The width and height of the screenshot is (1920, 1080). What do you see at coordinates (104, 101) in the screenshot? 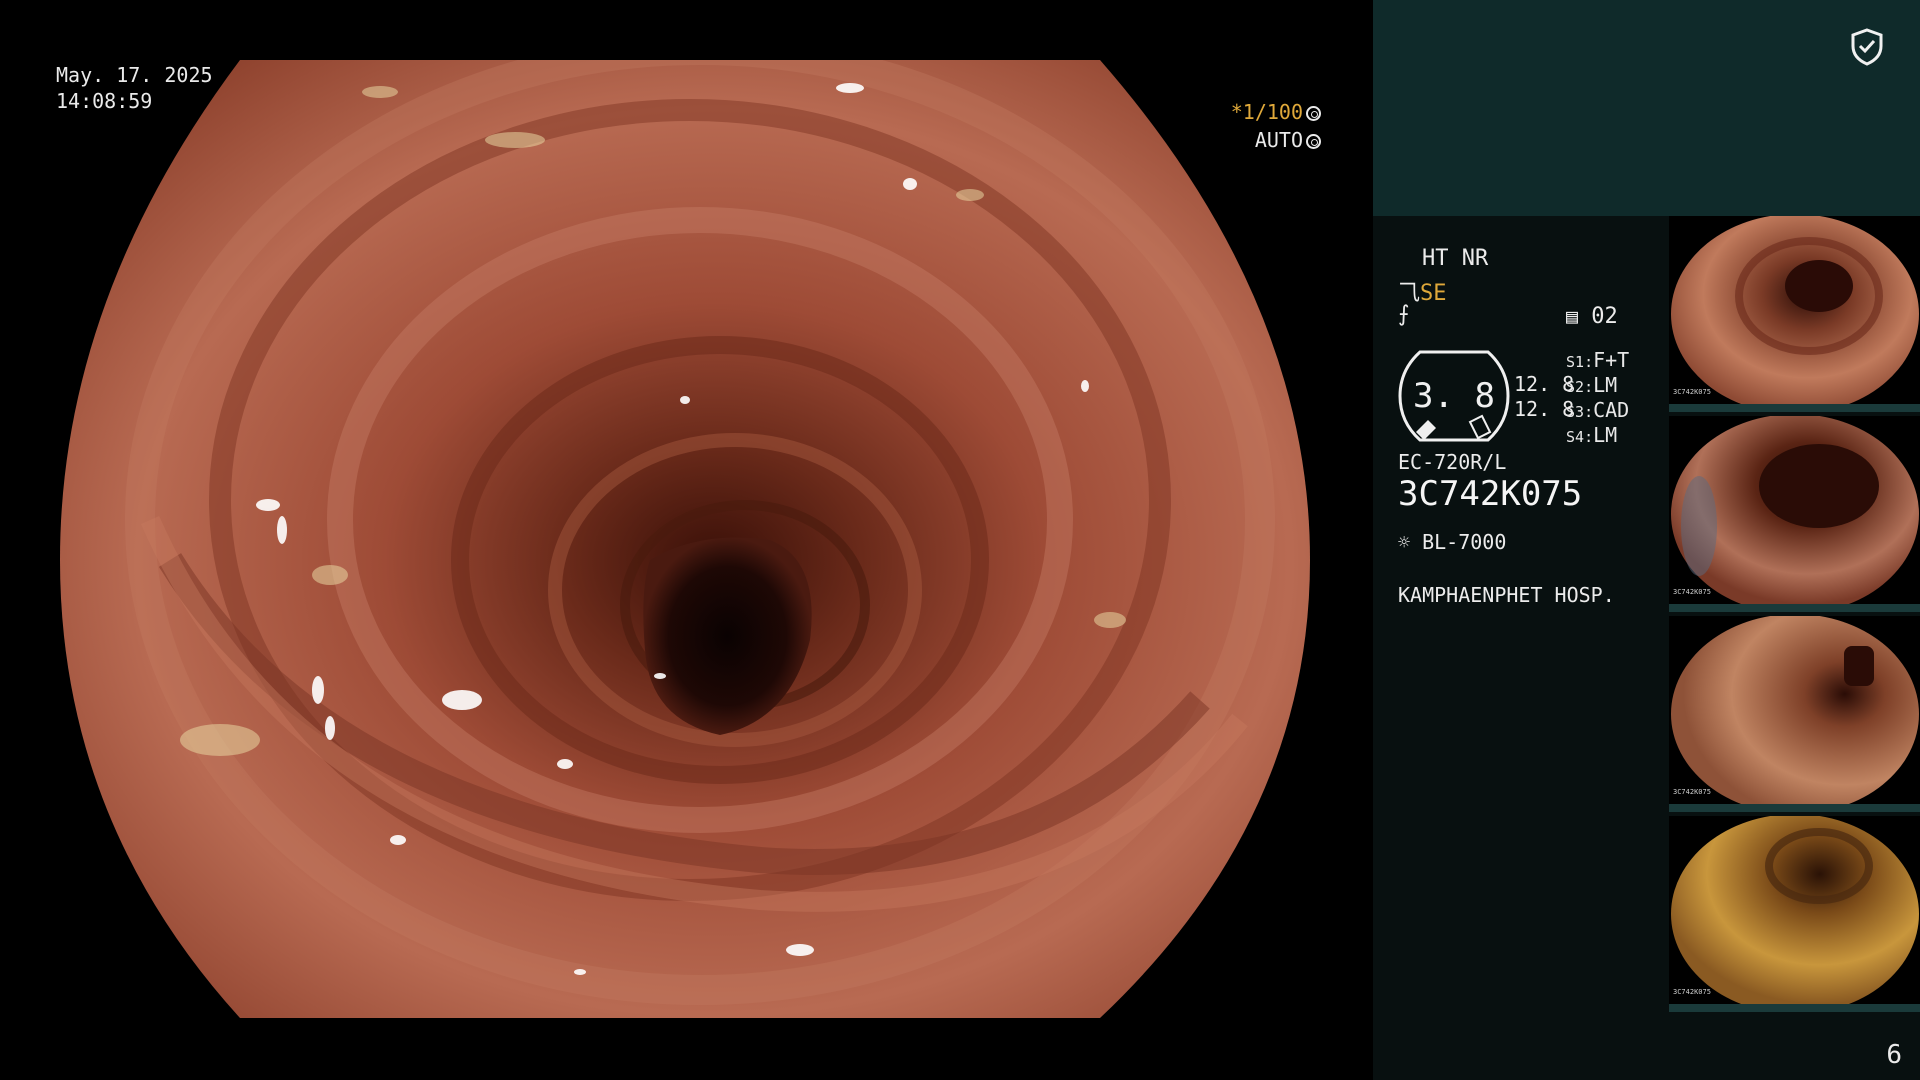
I see `time-text: 14:08:59` at bounding box center [104, 101].